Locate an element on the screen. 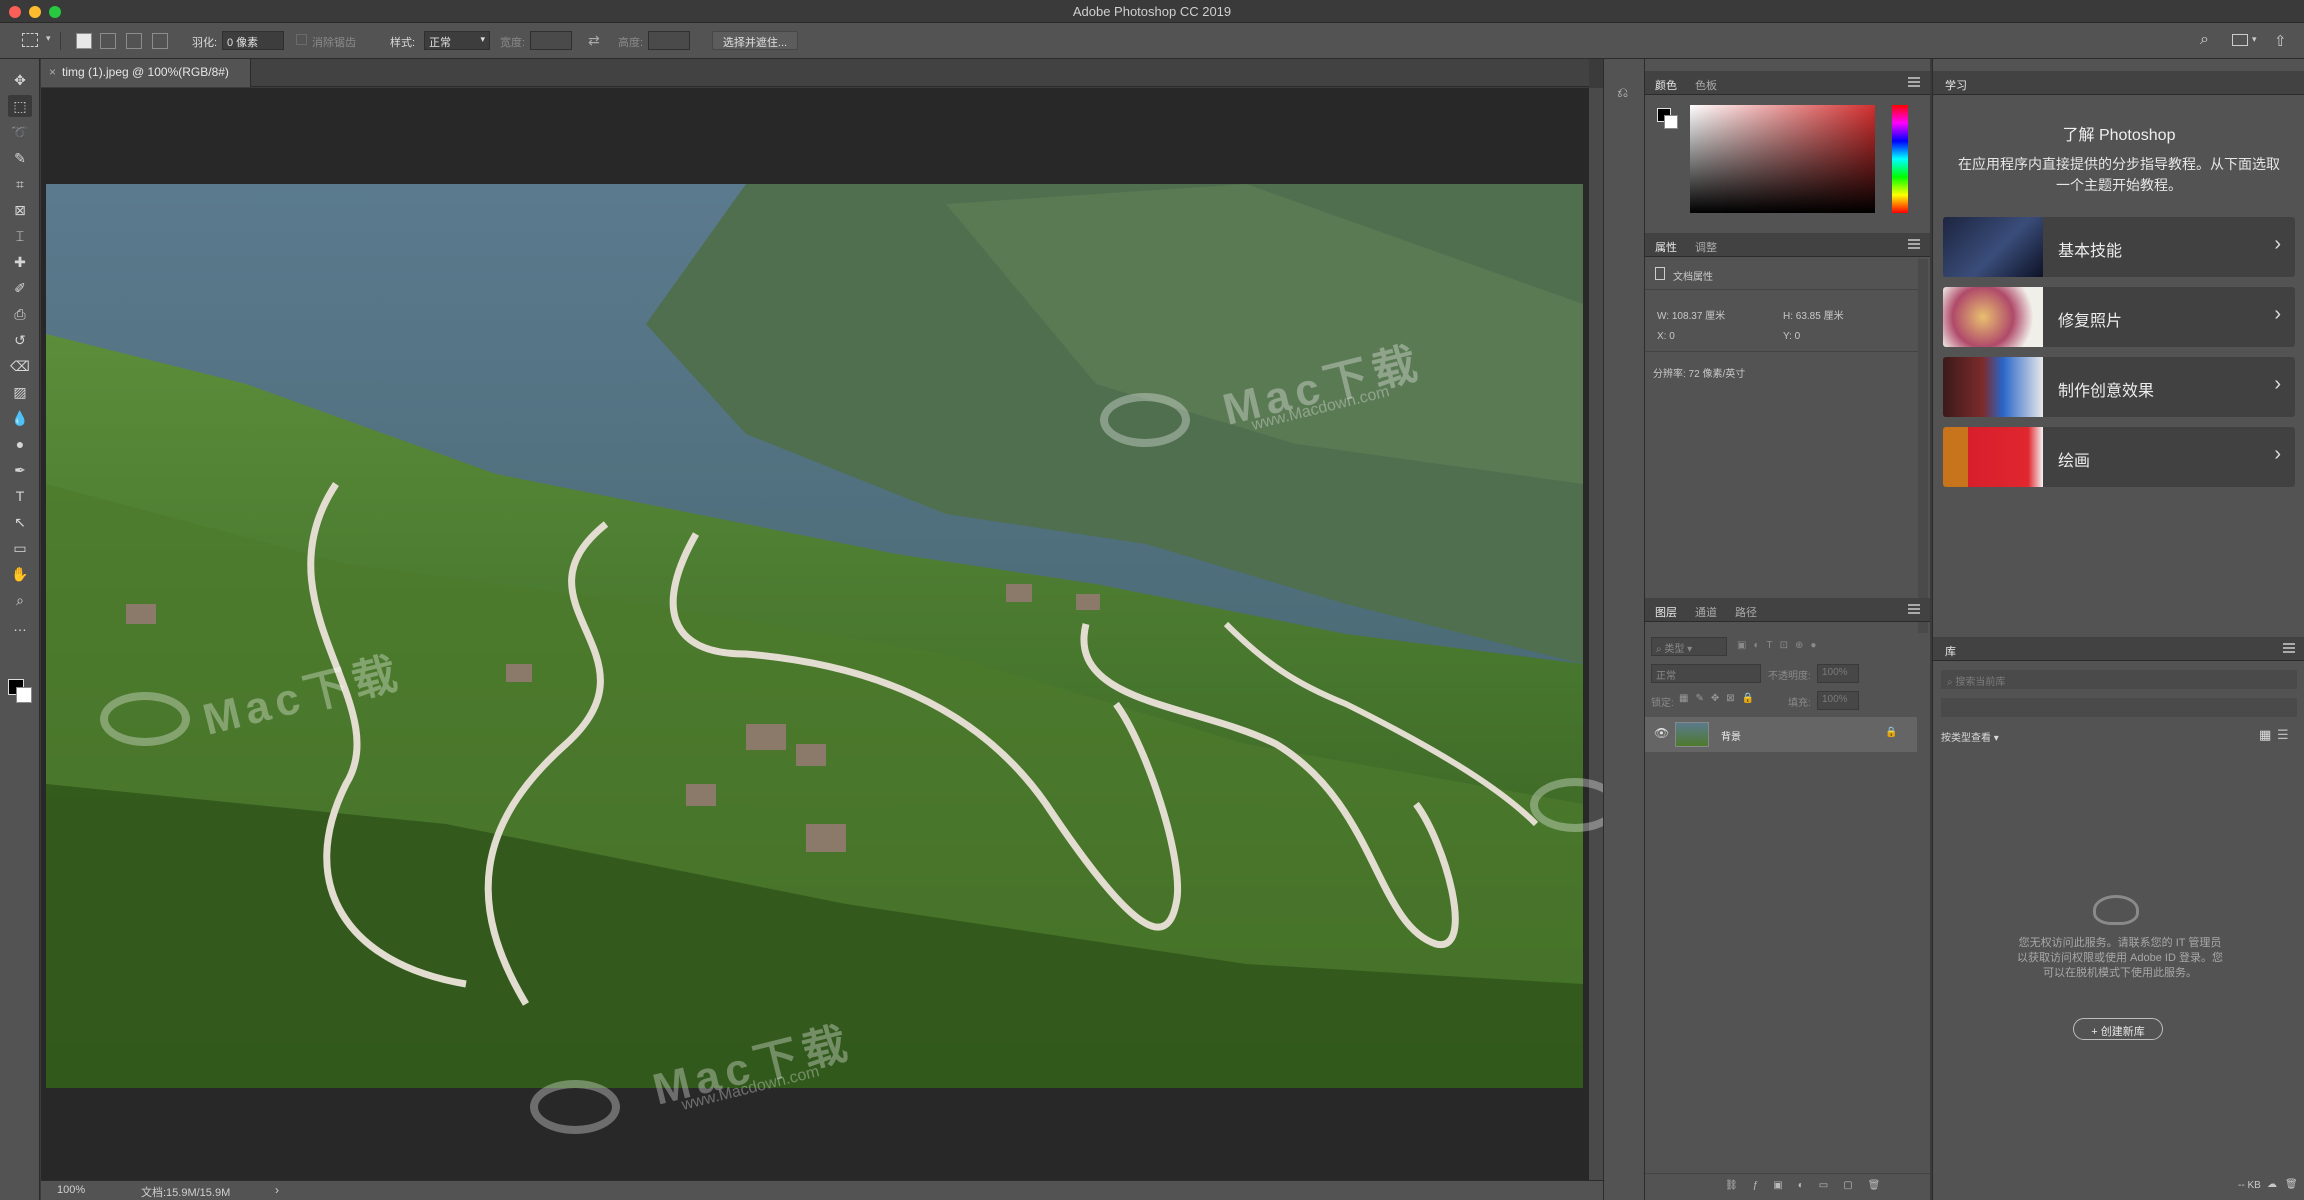 Image resolution: width=2304 pixels, height=1200 pixels. width-label: 宽度: is located at coordinates (513, 43).